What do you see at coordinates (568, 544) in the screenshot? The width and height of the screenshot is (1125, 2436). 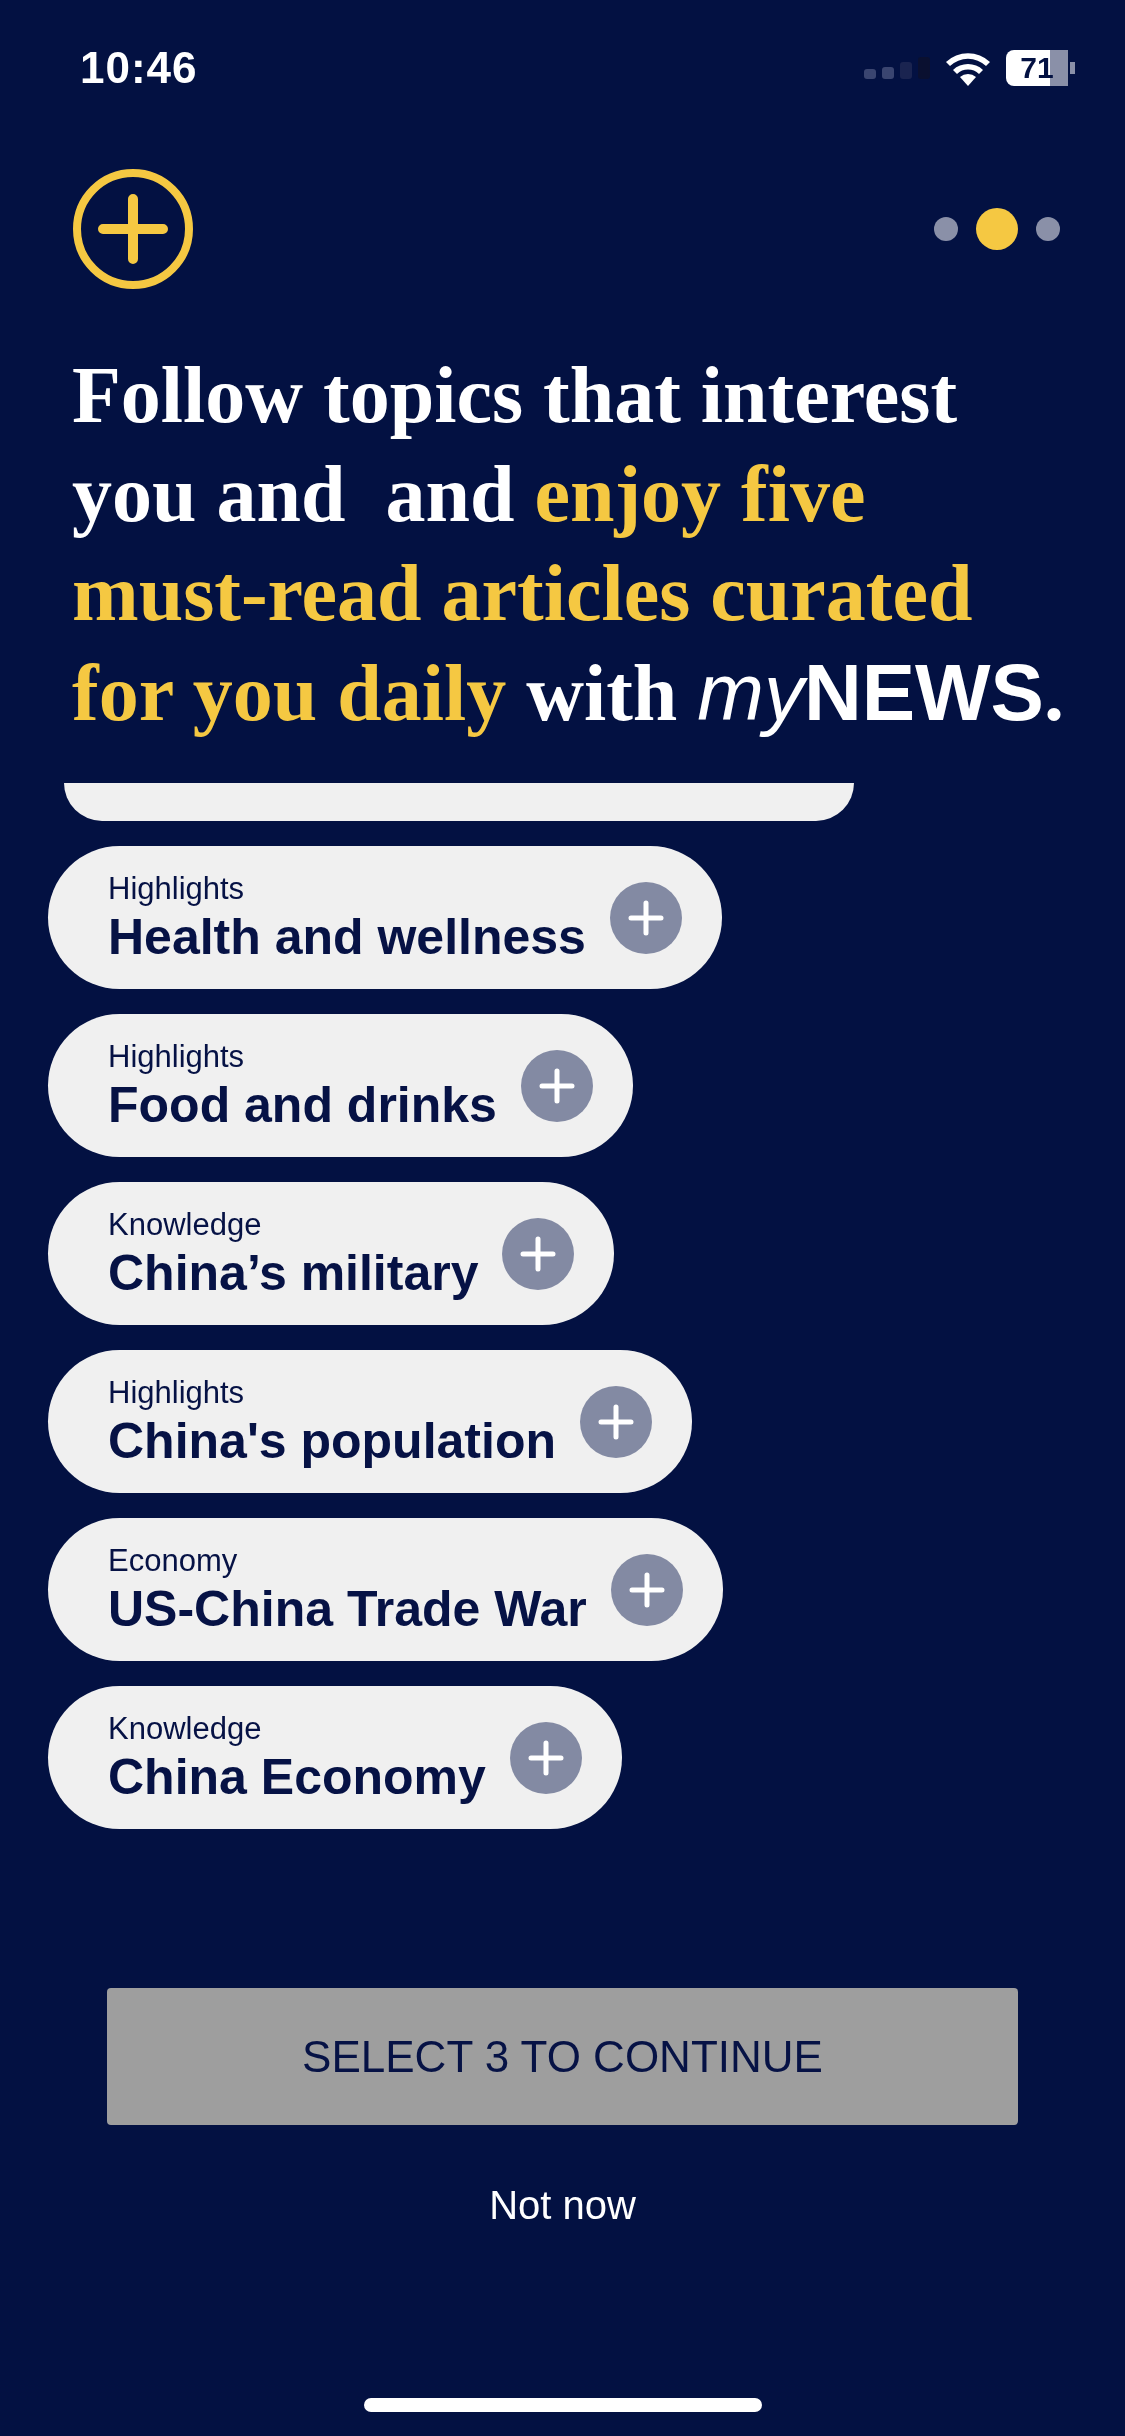 I see `headline: Follow topics that interest you and and enjoy five must-read articles curated for you daily with myNEWS.` at bounding box center [568, 544].